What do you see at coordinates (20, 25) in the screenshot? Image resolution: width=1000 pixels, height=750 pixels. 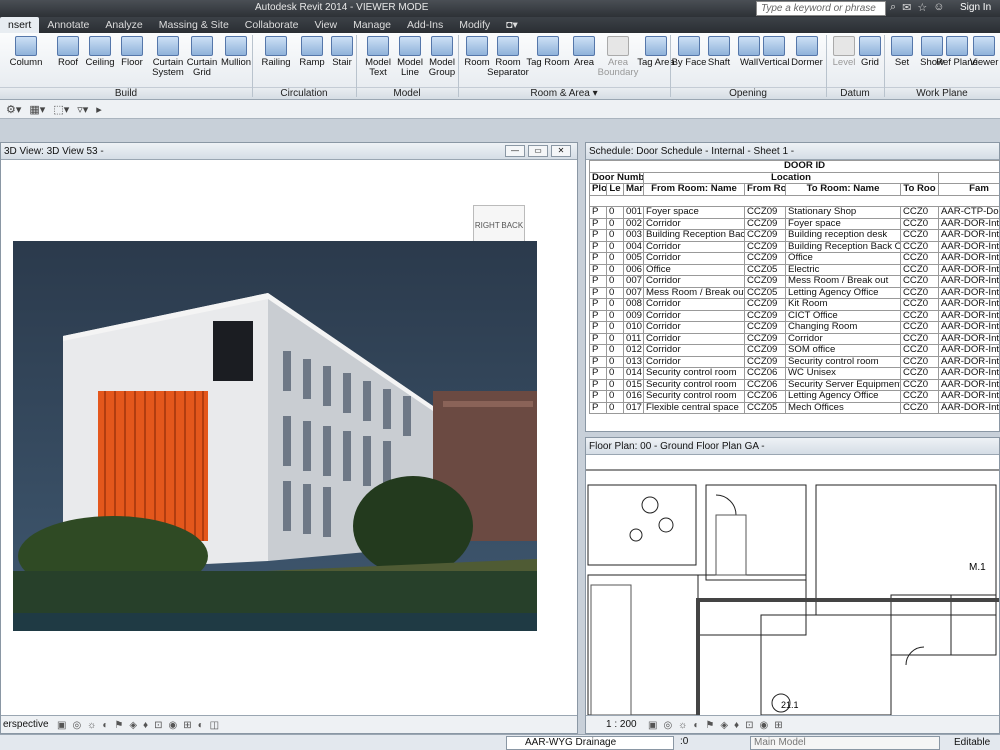 I see `tab-insert: nsert` at bounding box center [20, 25].